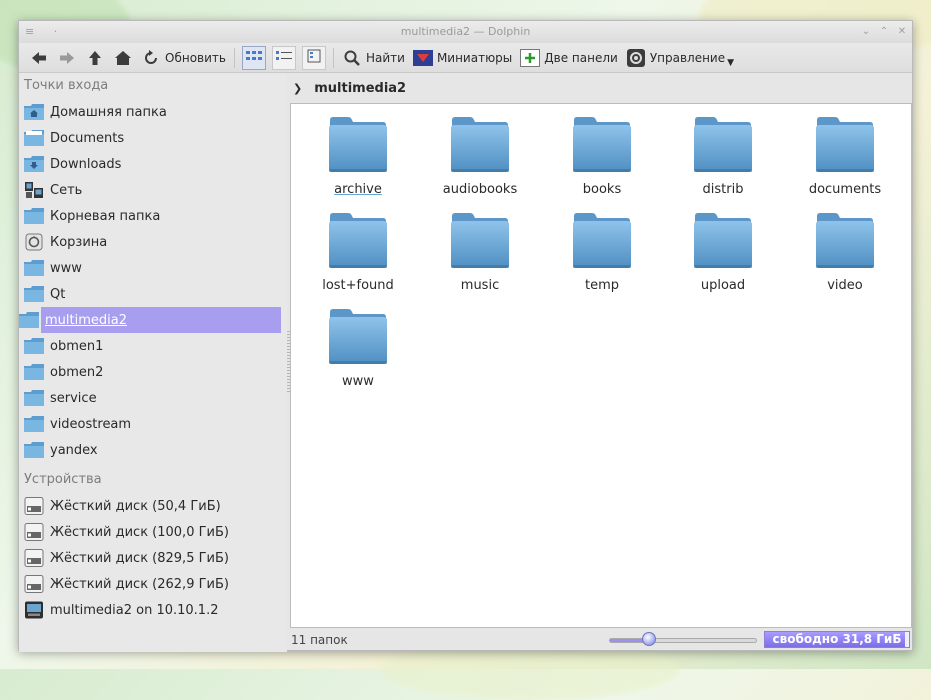  I want to click on columns-view-button, so click(313, 57).